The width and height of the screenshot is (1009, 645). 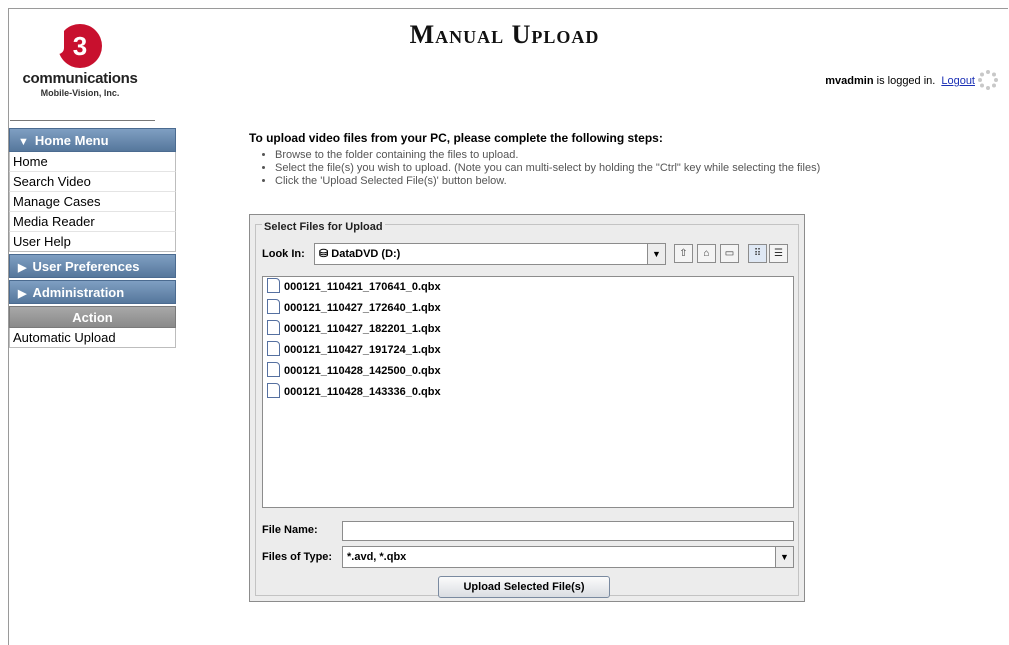 What do you see at coordinates (528, 329) in the screenshot?
I see `file-list-item: 000121_110427_182201_1.qbx` at bounding box center [528, 329].